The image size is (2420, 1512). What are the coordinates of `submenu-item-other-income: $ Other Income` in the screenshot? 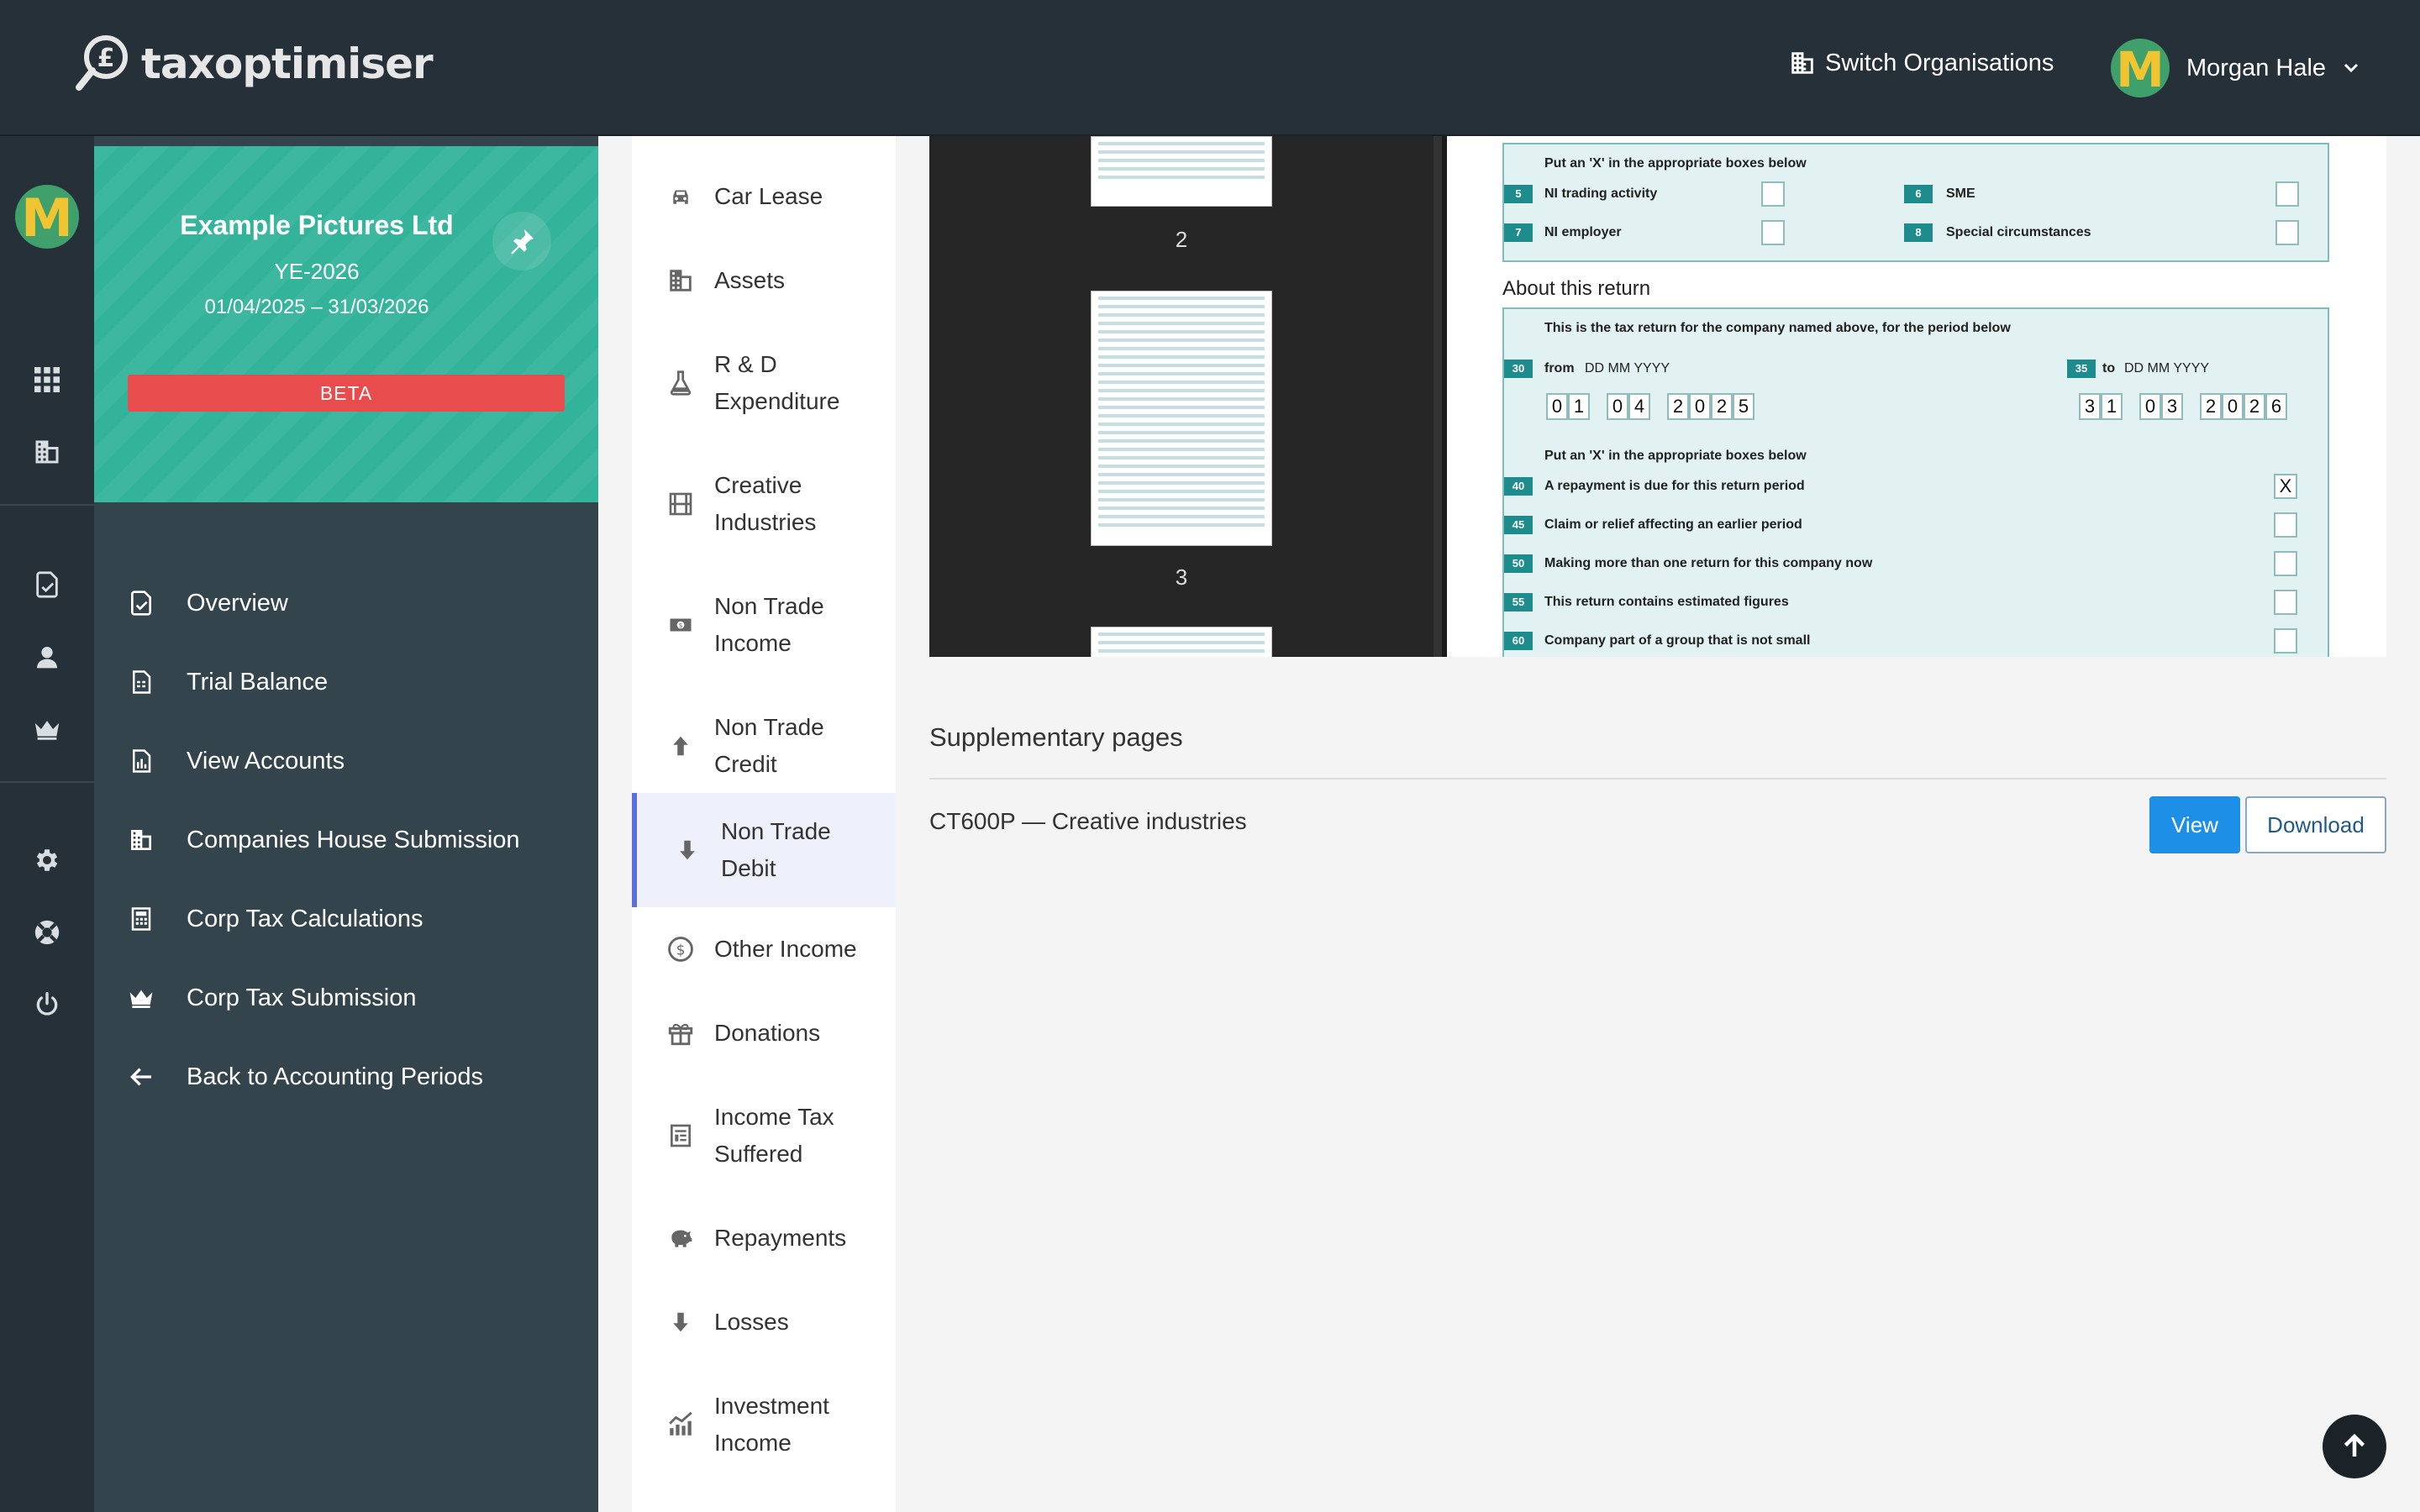 It's located at (764, 949).